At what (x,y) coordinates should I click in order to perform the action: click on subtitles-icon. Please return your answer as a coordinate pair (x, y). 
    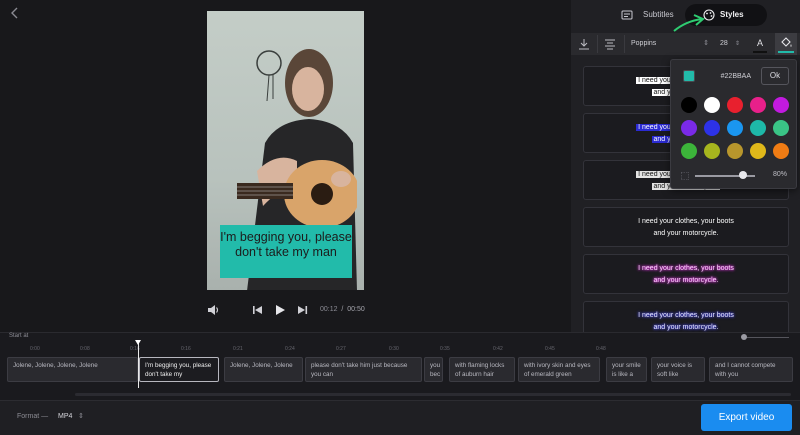
    Looking at the image, I should click on (627, 15).